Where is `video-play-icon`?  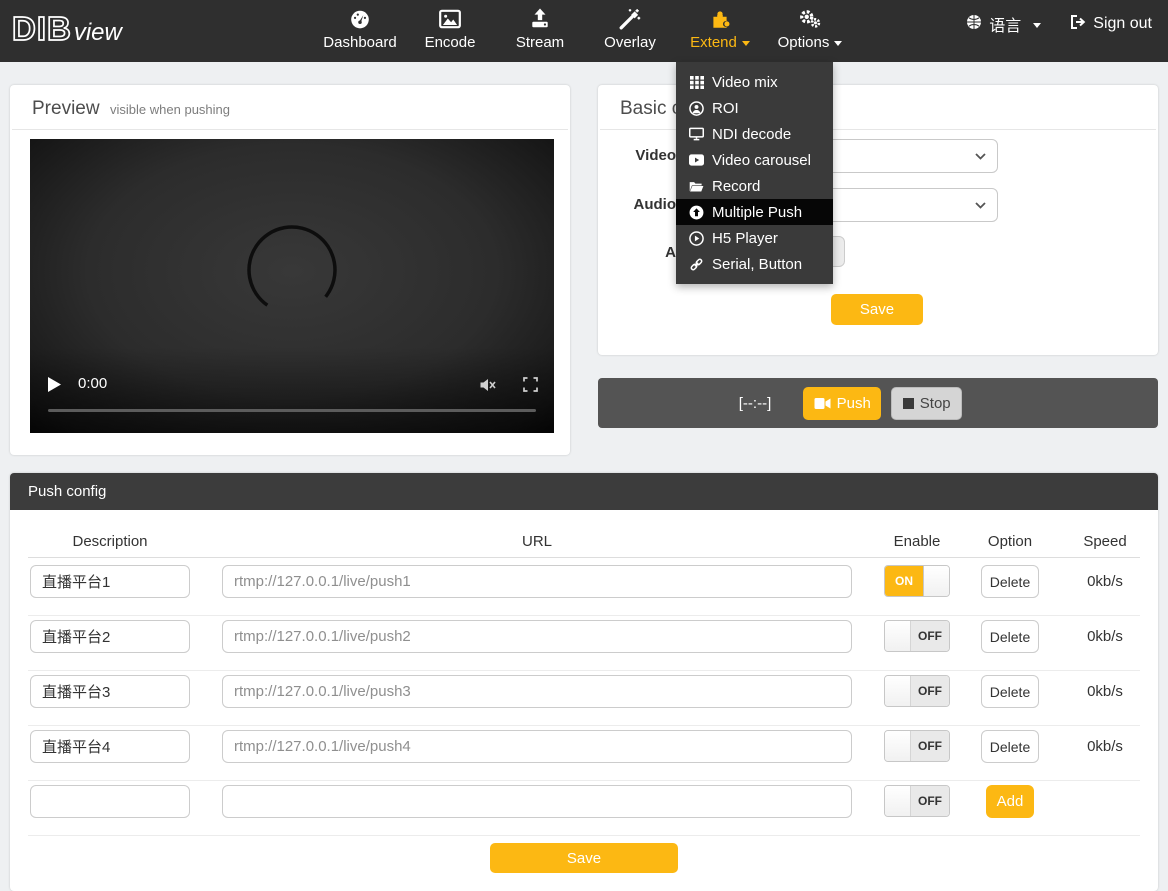 video-play-icon is located at coordinates (696, 160).